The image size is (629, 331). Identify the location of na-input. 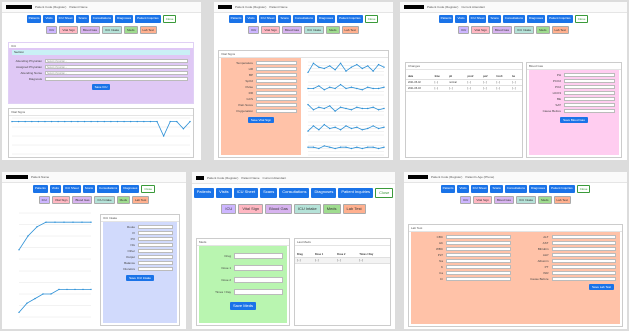
(478, 261).